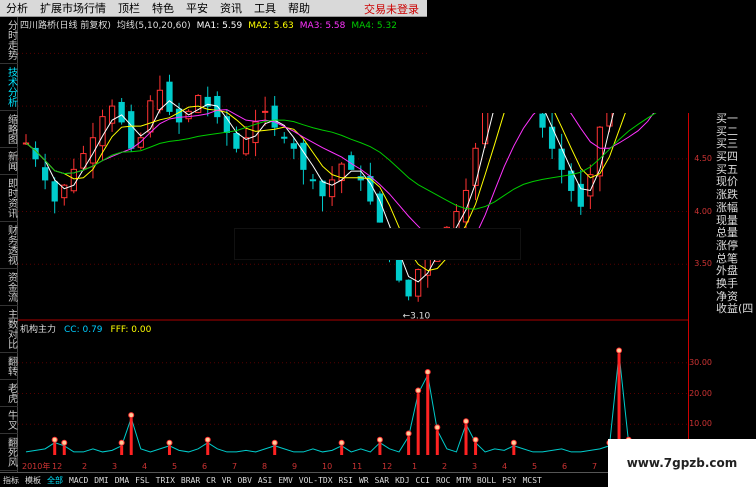 The width and height of the screenshot is (756, 487). Describe the element at coordinates (190, 480) in the screenshot. I see `tab-brar: BRAR` at that location.